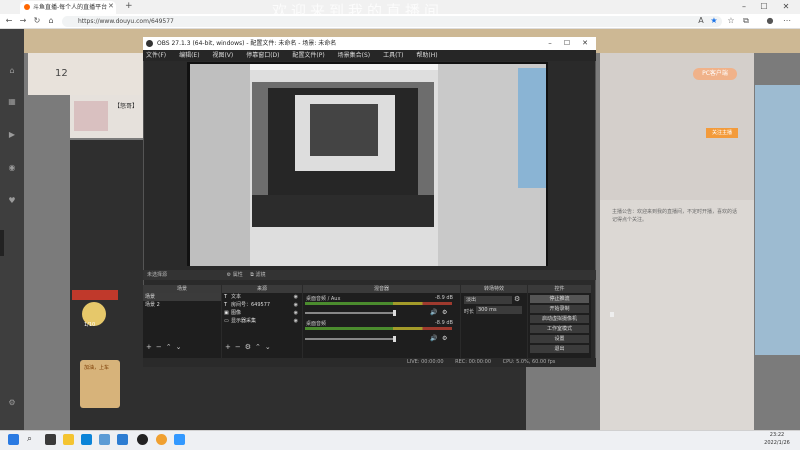 The height and width of the screenshot is (450, 800). I want to click on preview-capture-ads, so click(532, 128).